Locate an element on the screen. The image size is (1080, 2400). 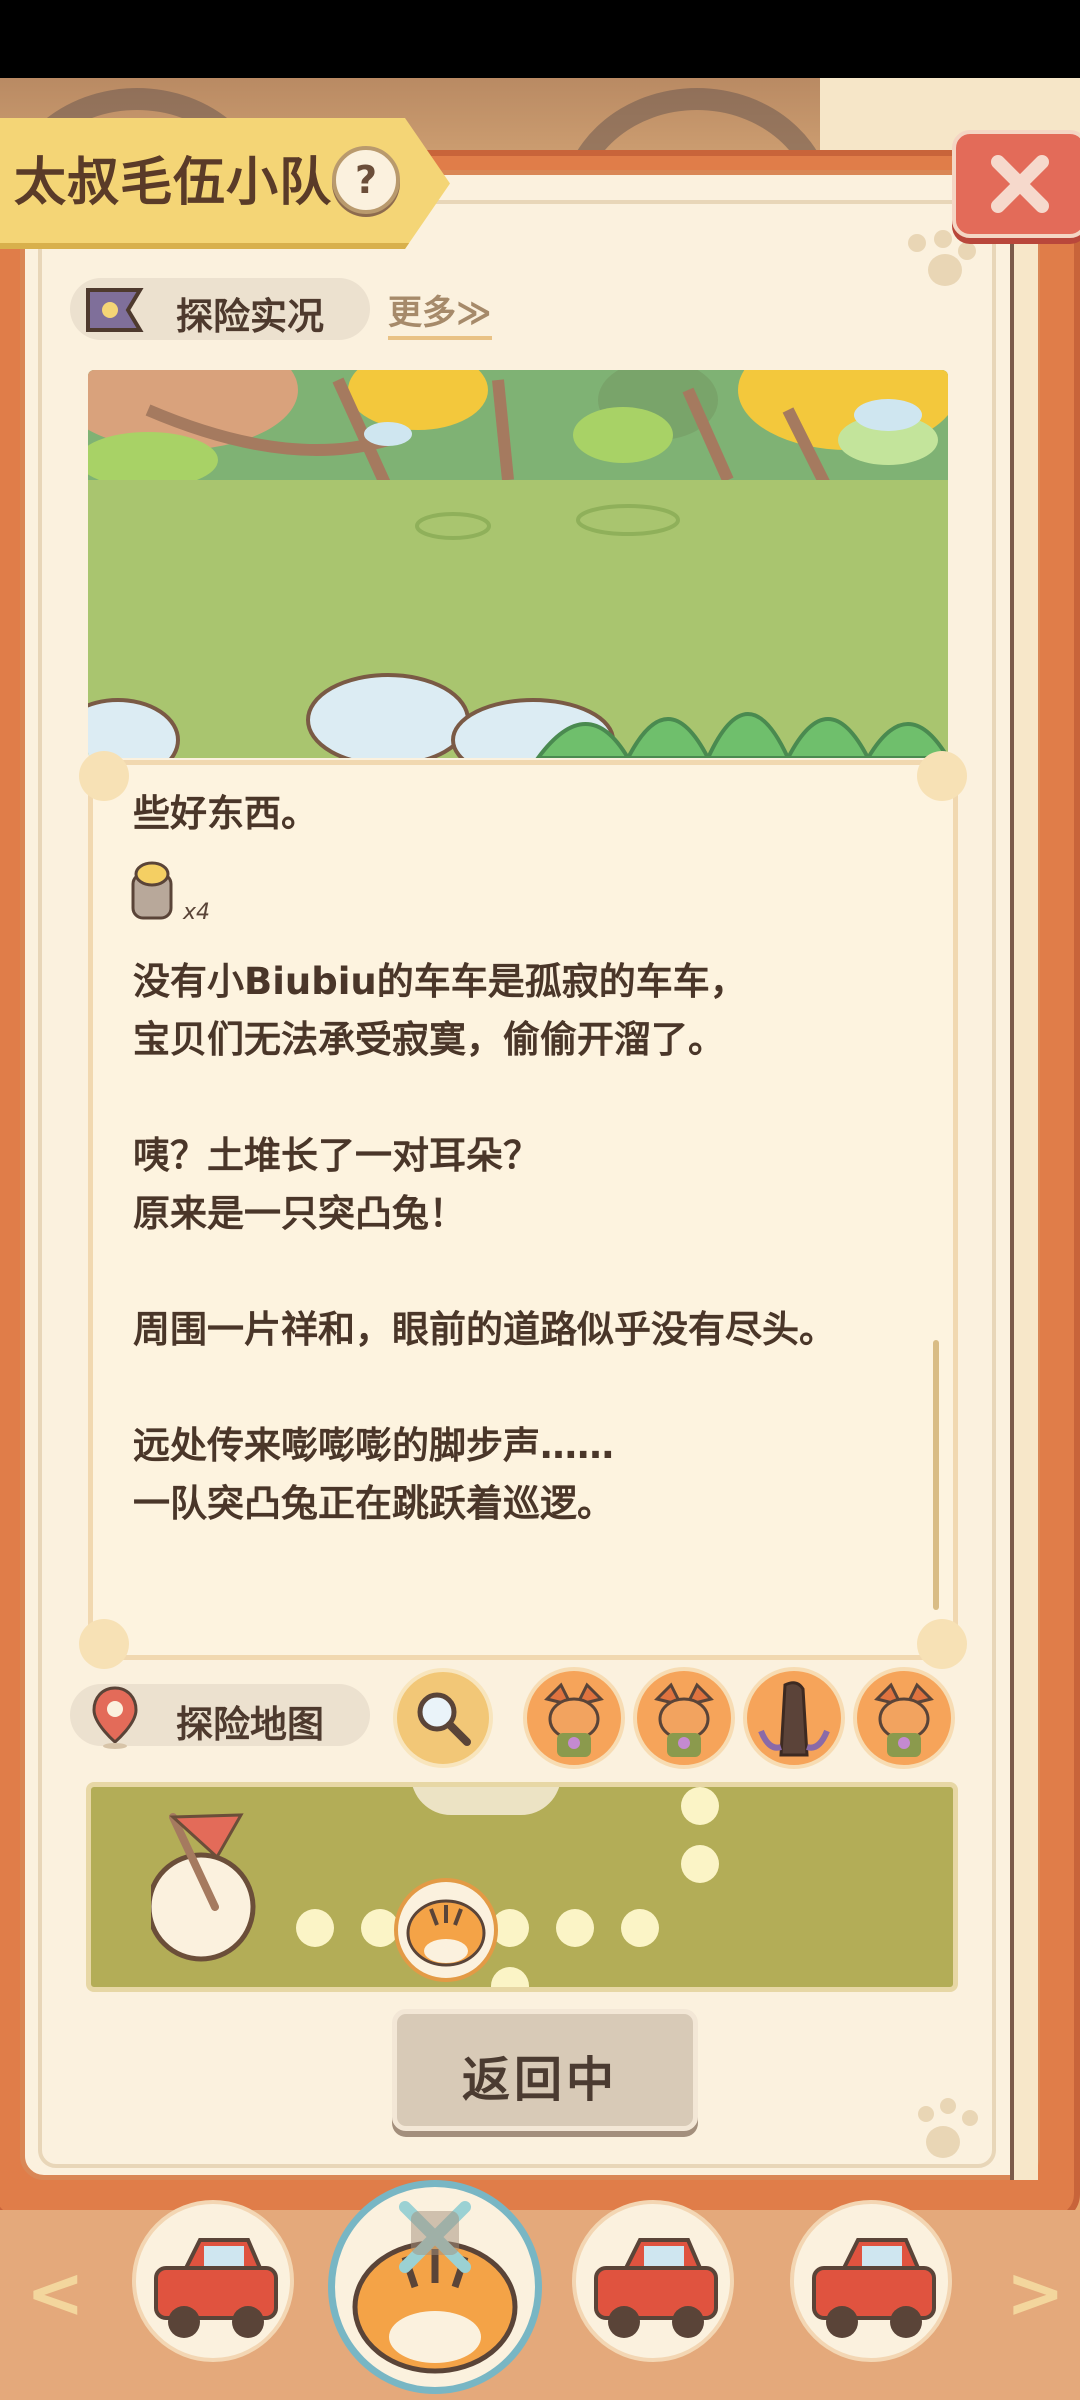
log-line: 周围一片祥和，眼前的道路似乎没有尽头。 is located at coordinates (484, 1329).